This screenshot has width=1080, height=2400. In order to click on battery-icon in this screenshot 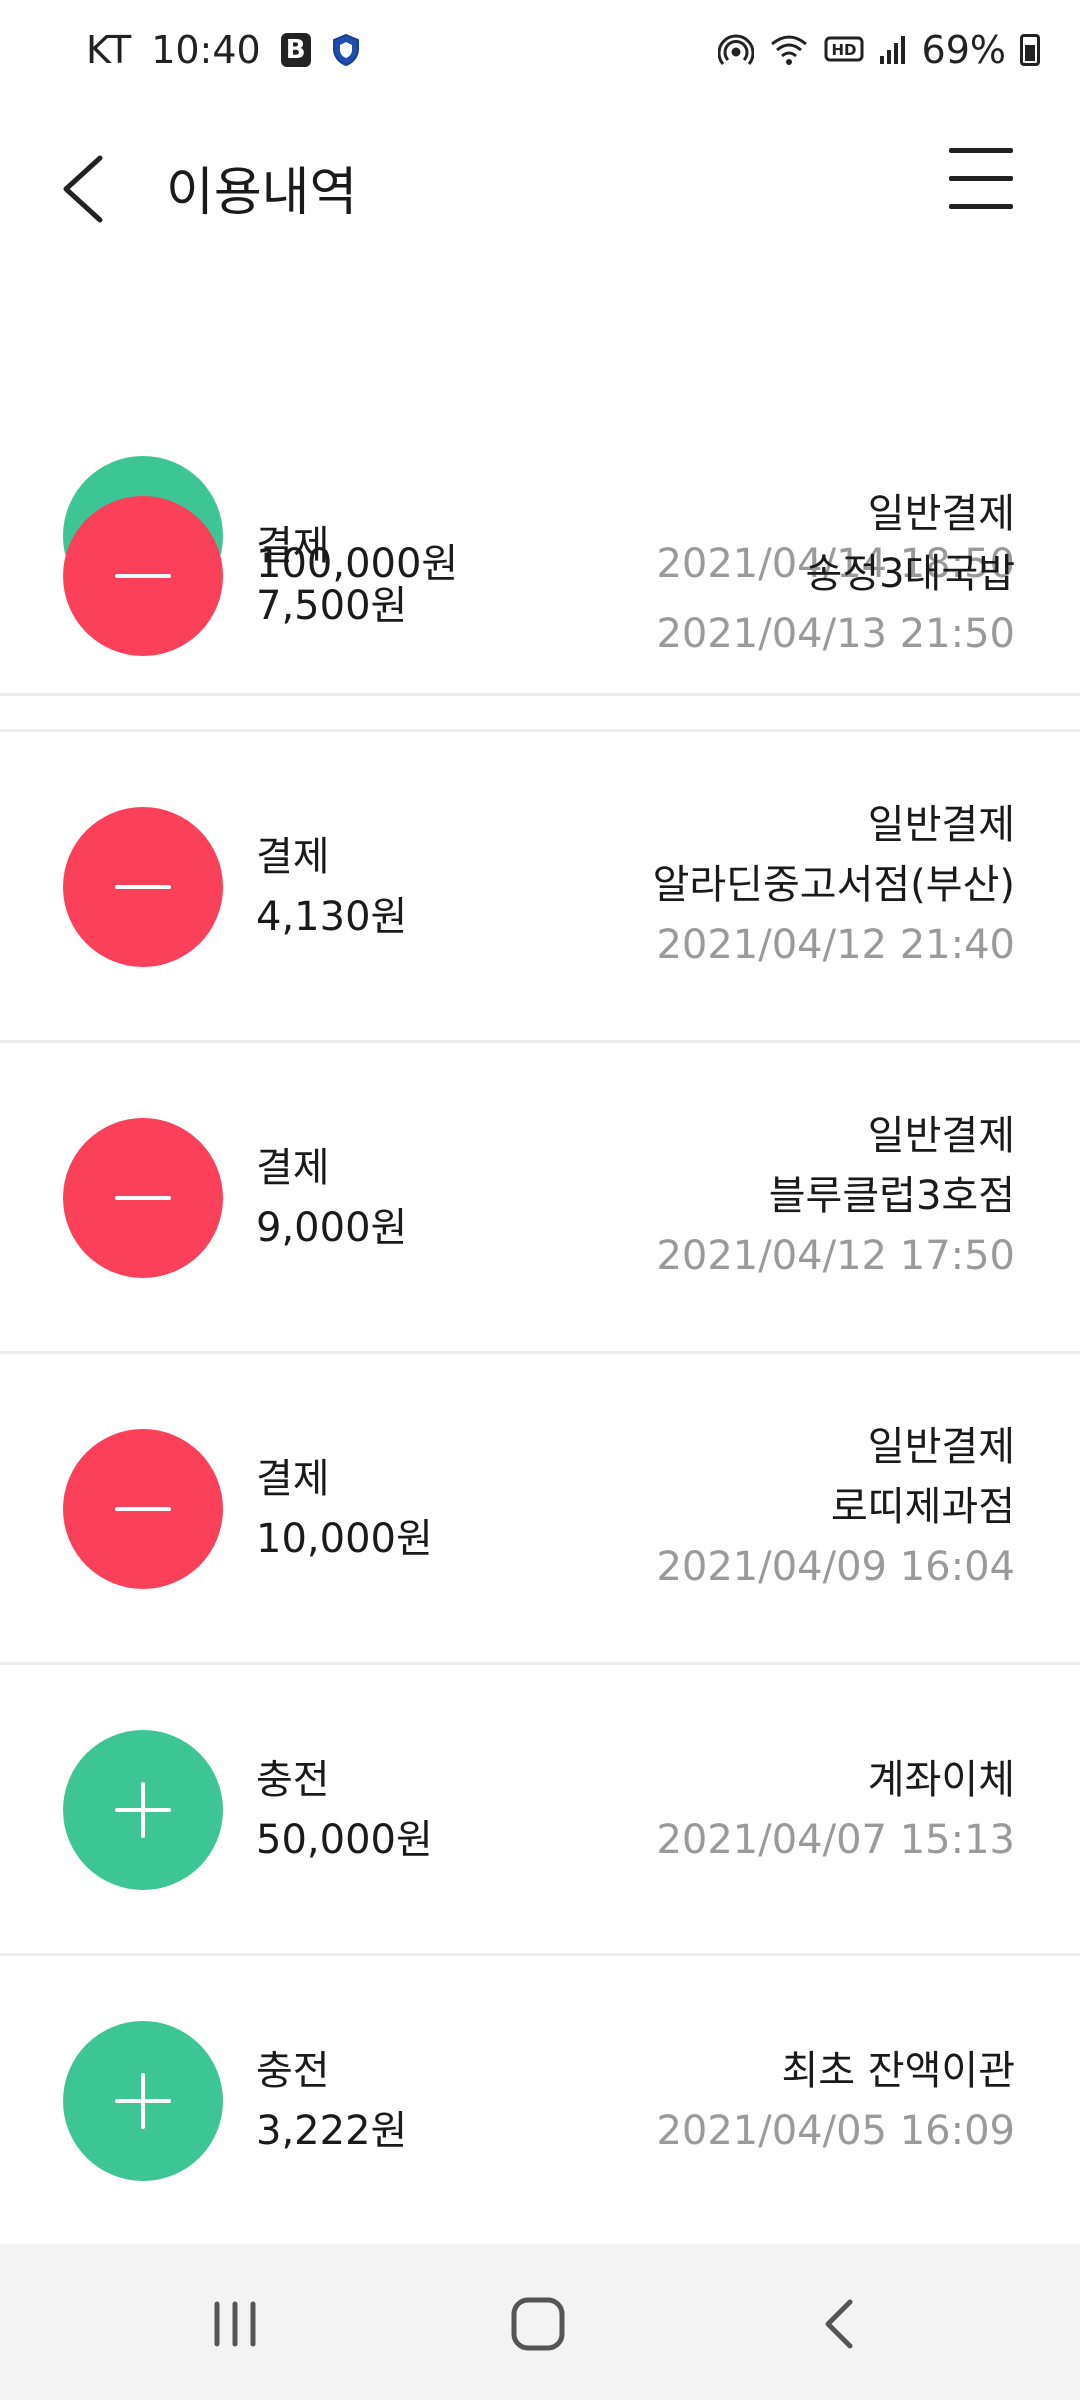, I will do `click(1030, 50)`.